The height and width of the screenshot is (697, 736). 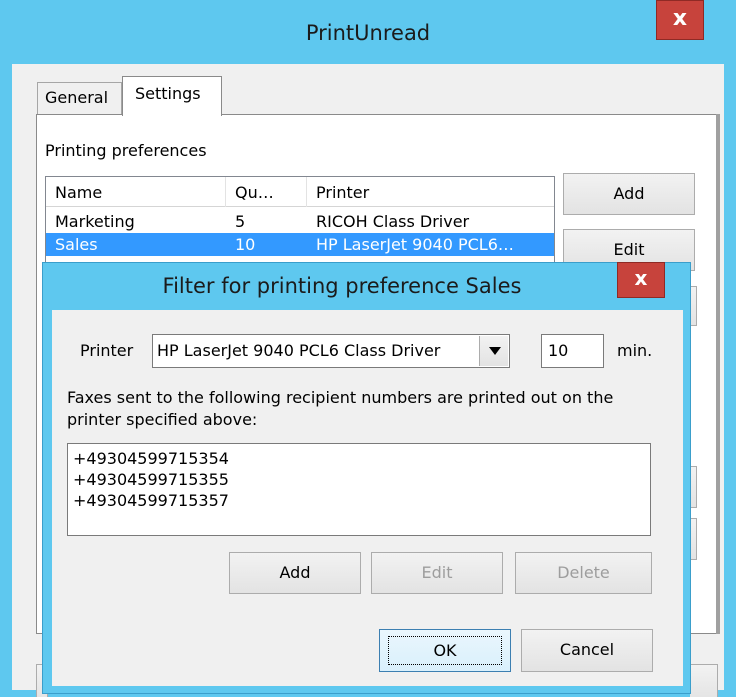 I want to click on list-header: Name Qu… Printer, so click(x=300, y=192).